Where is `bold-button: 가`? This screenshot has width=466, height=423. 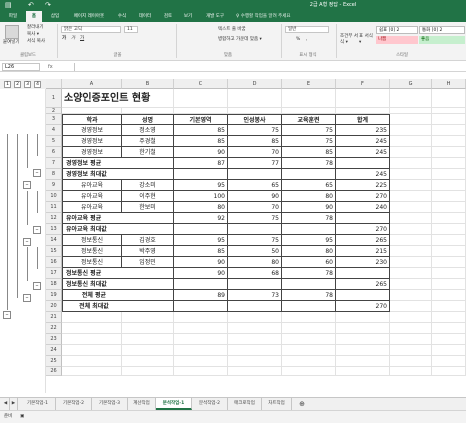
bold-button: 가 is located at coordinates (64, 39).